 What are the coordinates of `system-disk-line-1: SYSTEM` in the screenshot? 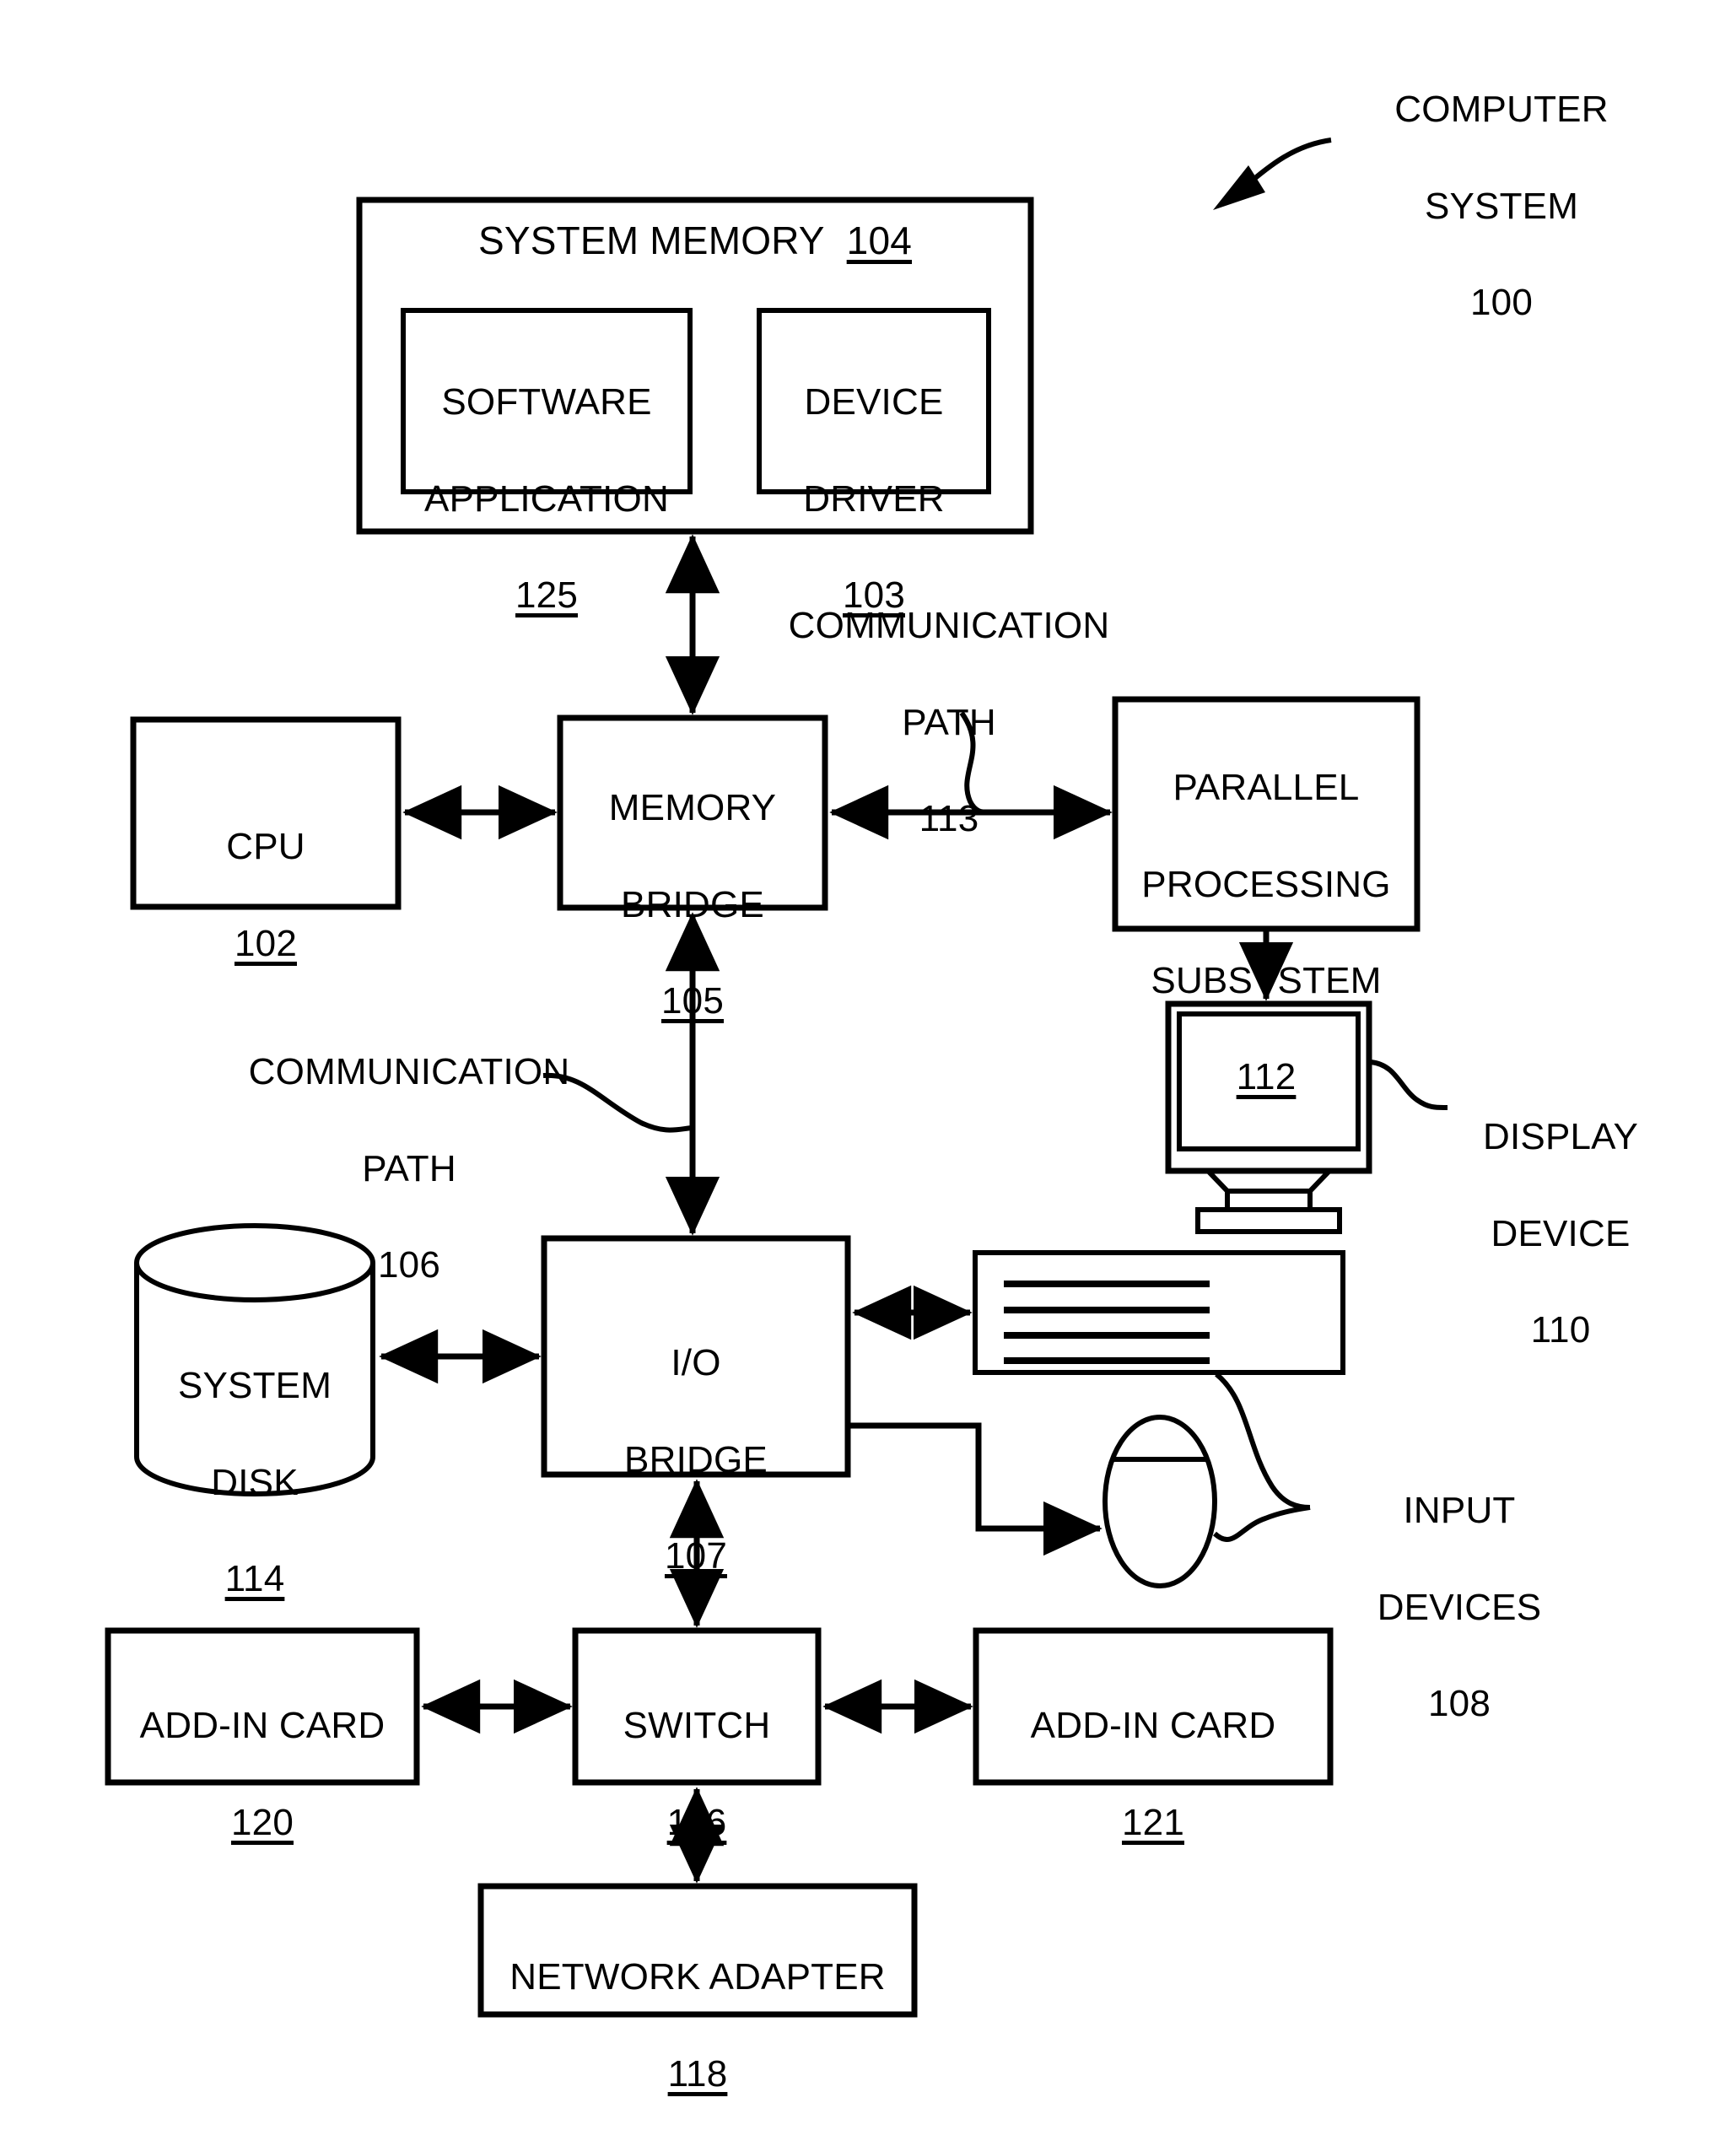 It's located at (255, 1386).